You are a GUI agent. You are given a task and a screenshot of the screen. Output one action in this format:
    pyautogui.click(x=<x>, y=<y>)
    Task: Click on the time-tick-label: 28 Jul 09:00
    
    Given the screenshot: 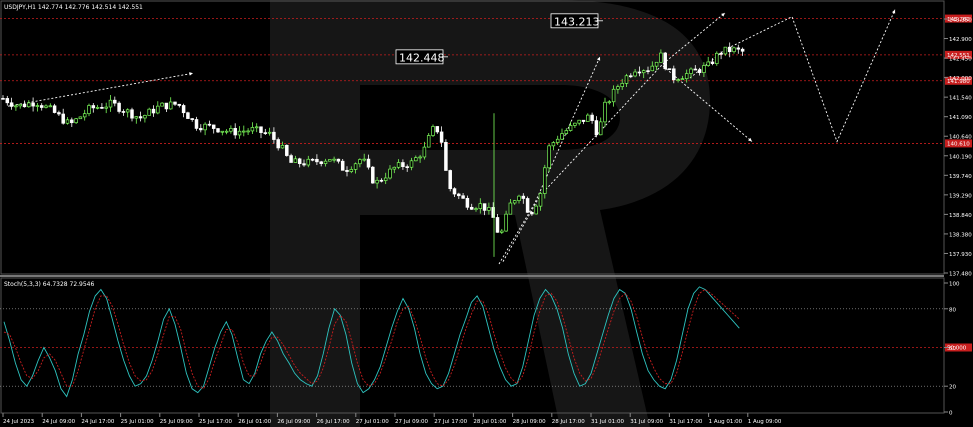 What is the action you would take?
    pyautogui.click(x=529, y=422)
    